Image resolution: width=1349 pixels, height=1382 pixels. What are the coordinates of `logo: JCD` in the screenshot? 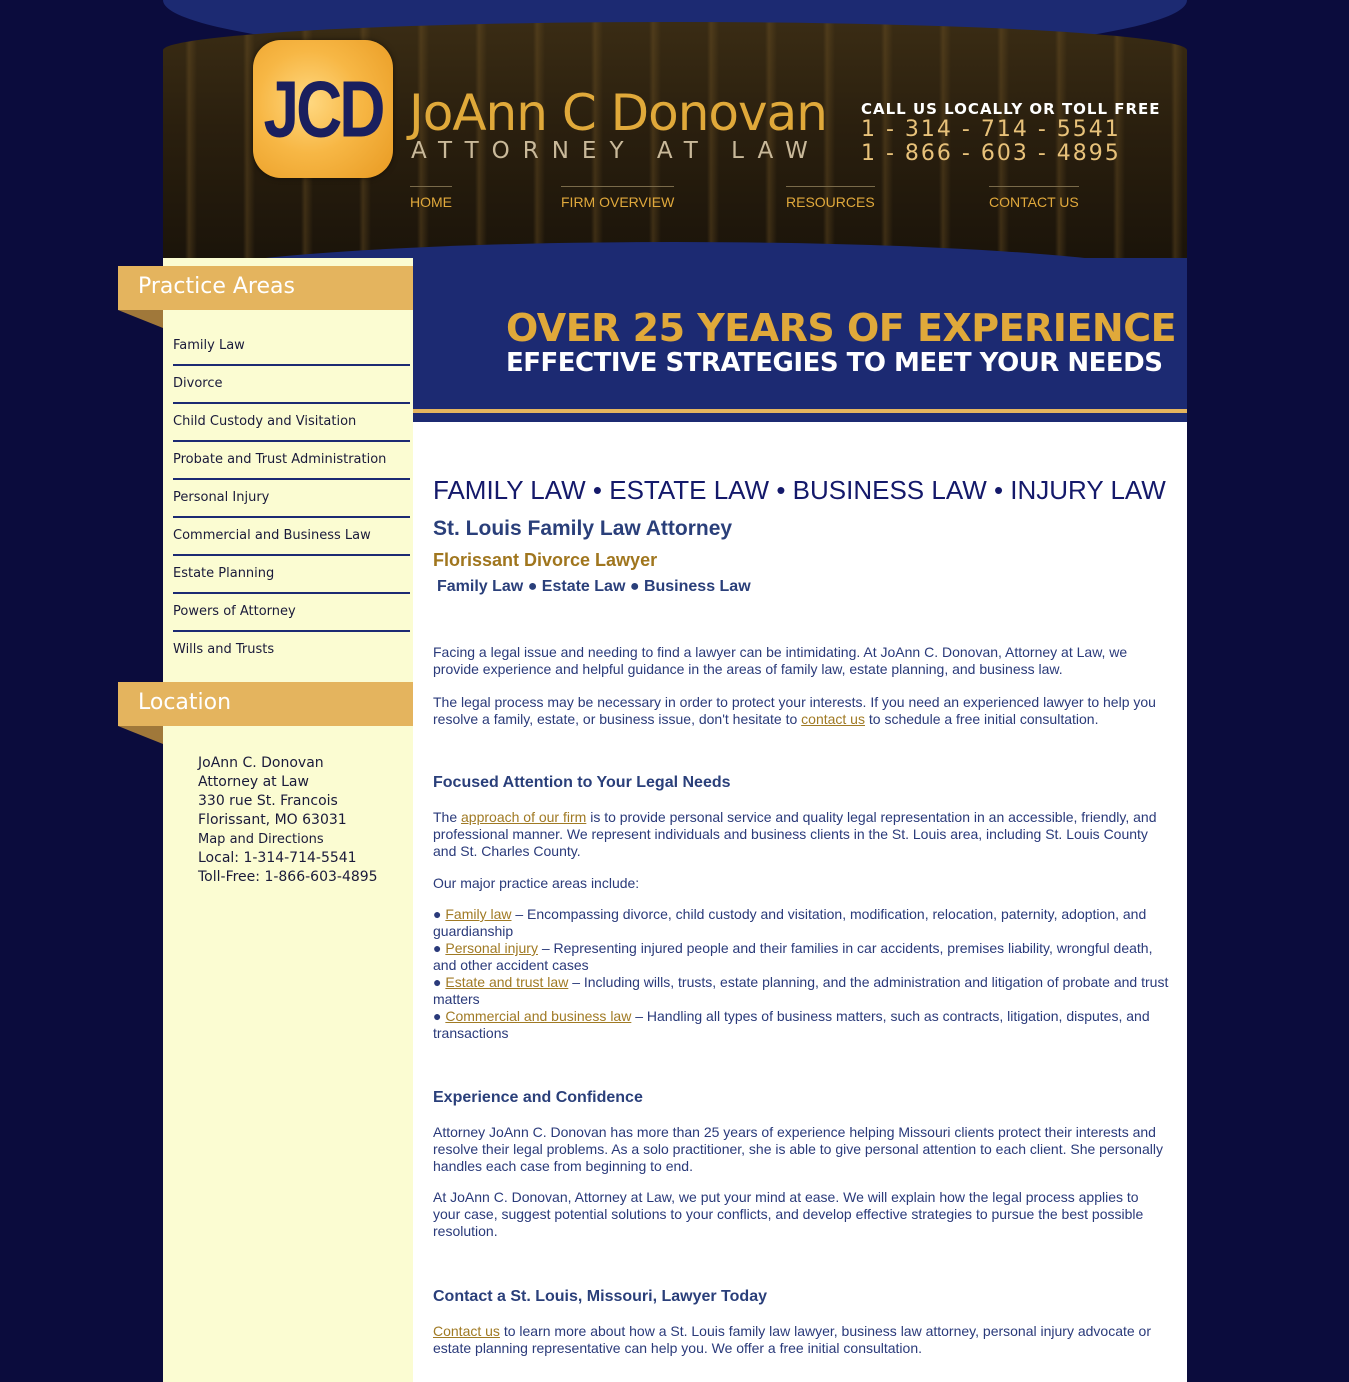 It's located at (323, 109).